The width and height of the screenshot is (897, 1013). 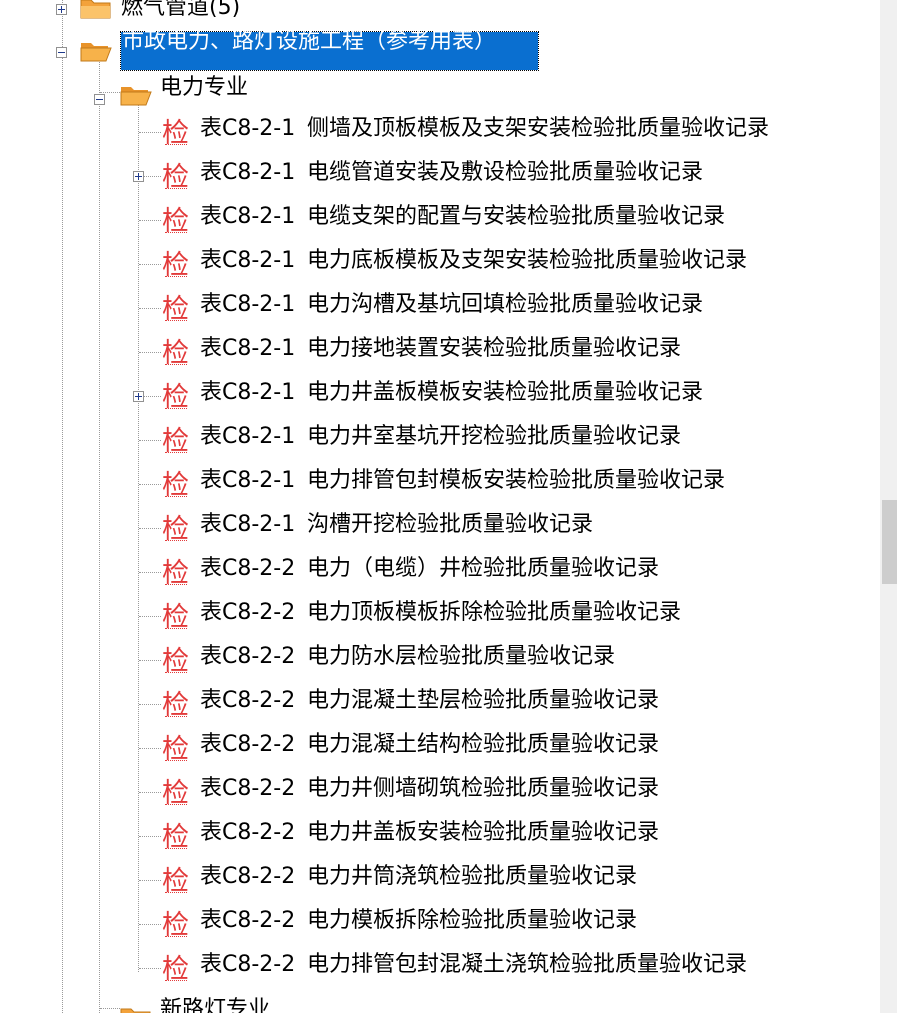 What do you see at coordinates (516, 216) in the screenshot?
I see `item-name: 电缆支架的配置与安装检验批质量验收记录` at bounding box center [516, 216].